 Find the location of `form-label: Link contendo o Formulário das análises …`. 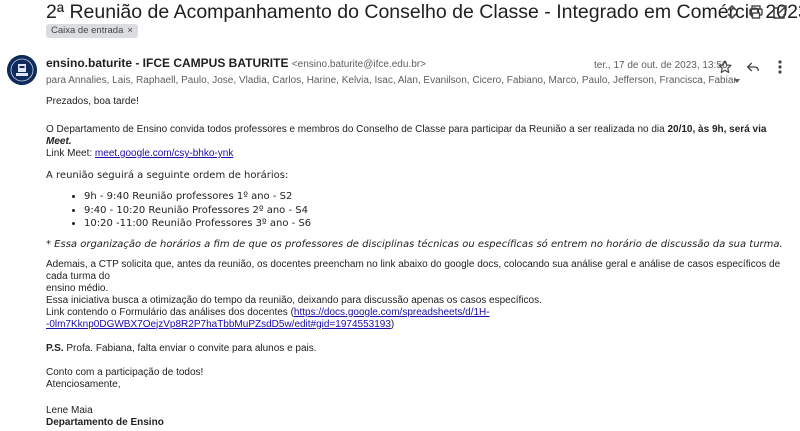

form-label: Link contendo o Formulário das análises … is located at coordinates (170, 312).